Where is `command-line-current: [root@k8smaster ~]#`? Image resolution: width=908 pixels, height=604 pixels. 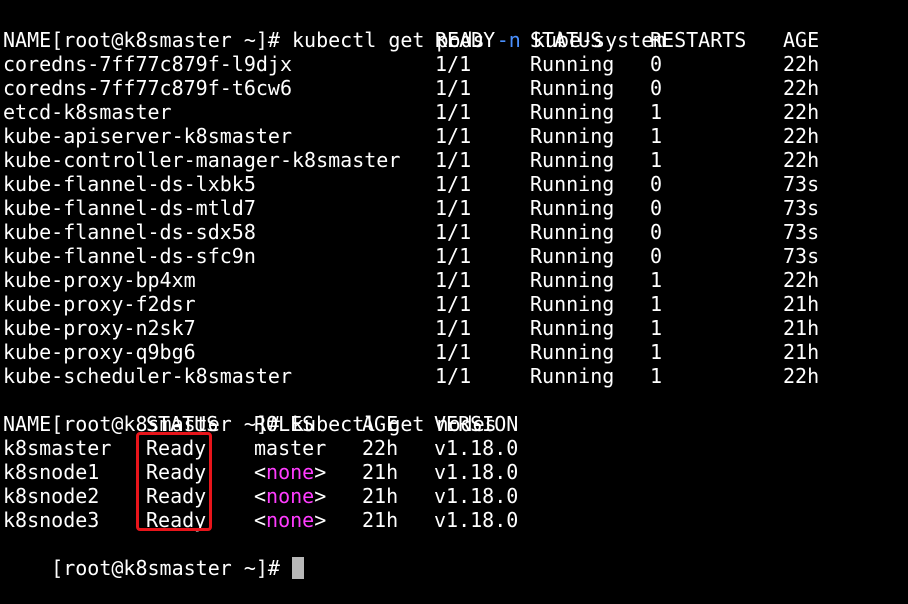 command-line-current: [root@k8smaster ~]# is located at coordinates (153, 556).